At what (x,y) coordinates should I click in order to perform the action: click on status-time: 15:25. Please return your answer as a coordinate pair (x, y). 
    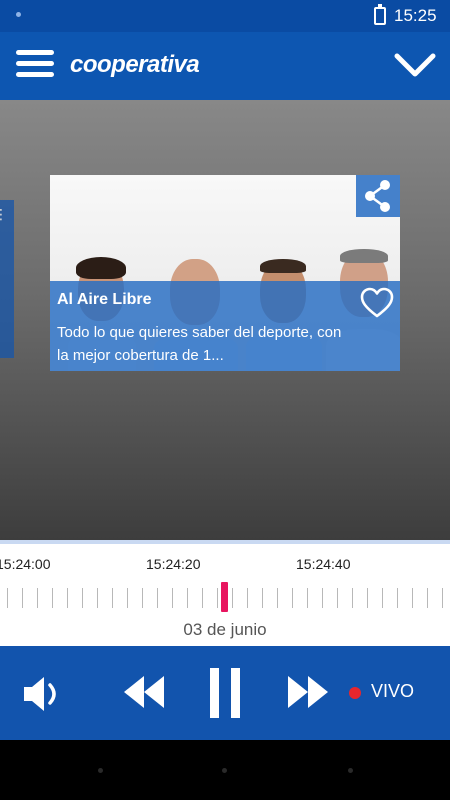
    Looking at the image, I should click on (415, 15).